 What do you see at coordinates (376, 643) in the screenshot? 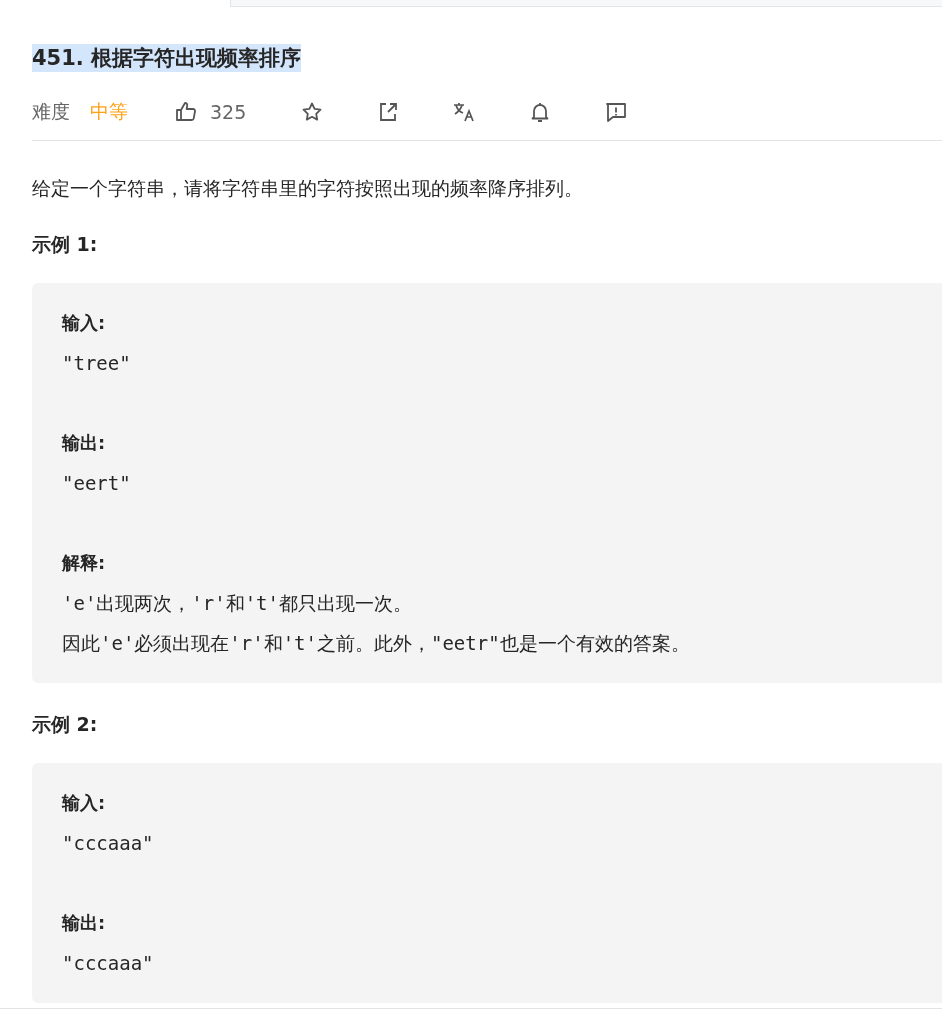
I see `example-text: 因此'e'必须出现在'r'和't'之前。此外，"eetr"也是一个有效的答案。` at bounding box center [376, 643].